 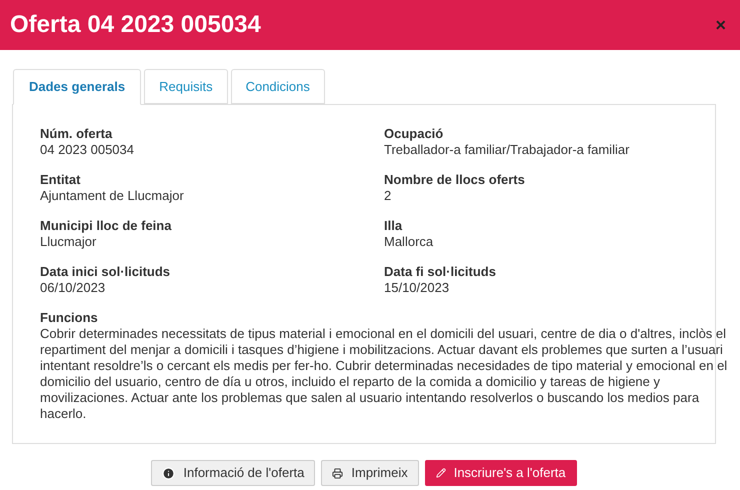 What do you see at coordinates (455, 180) in the screenshot?
I see `field-label: Nombre de llocs oferts` at bounding box center [455, 180].